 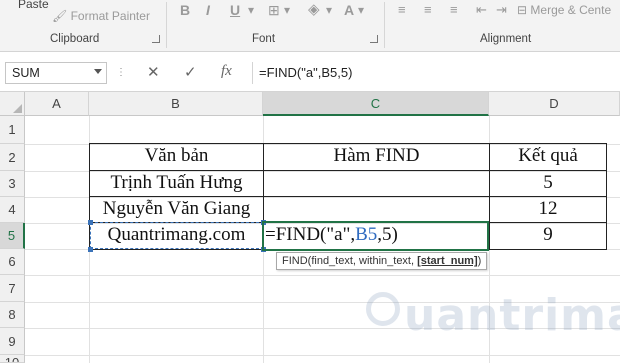 I want to click on select-all-corner, so click(x=12, y=104).